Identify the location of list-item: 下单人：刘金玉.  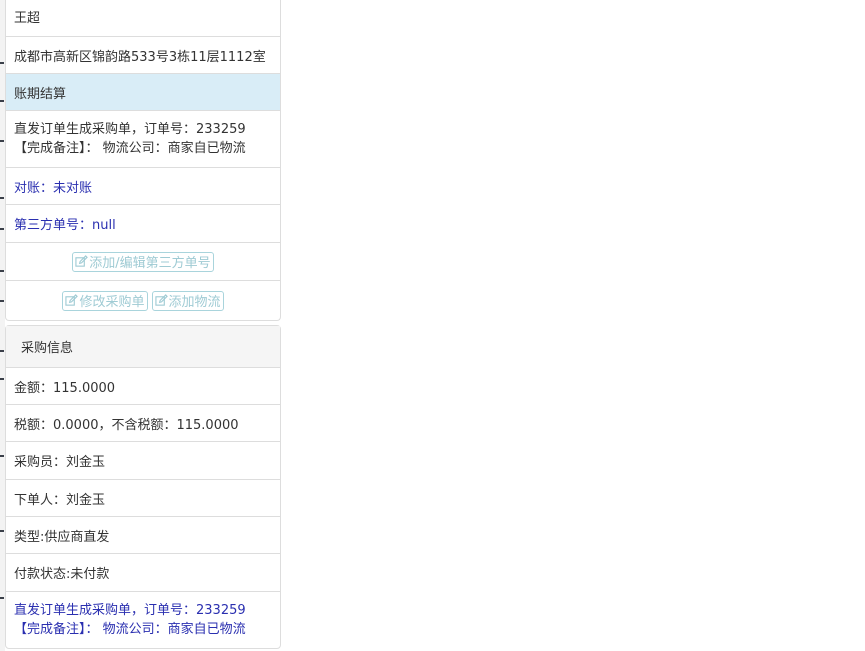
(143, 498).